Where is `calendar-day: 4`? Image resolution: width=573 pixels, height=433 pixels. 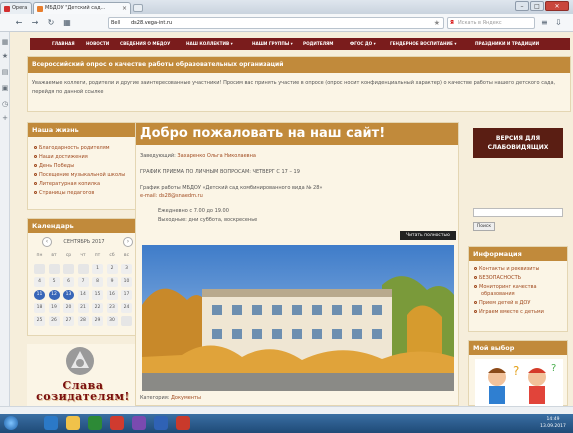
calendar-day: 4 is located at coordinates (39, 282).